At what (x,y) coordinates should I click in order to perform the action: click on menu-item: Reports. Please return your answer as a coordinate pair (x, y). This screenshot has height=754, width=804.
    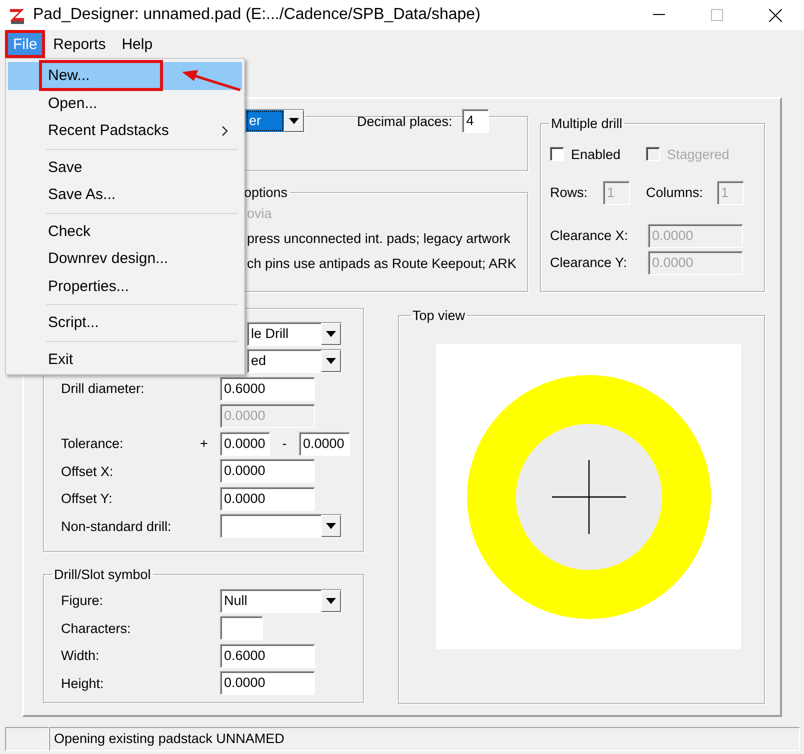
    Looking at the image, I should click on (79, 44).